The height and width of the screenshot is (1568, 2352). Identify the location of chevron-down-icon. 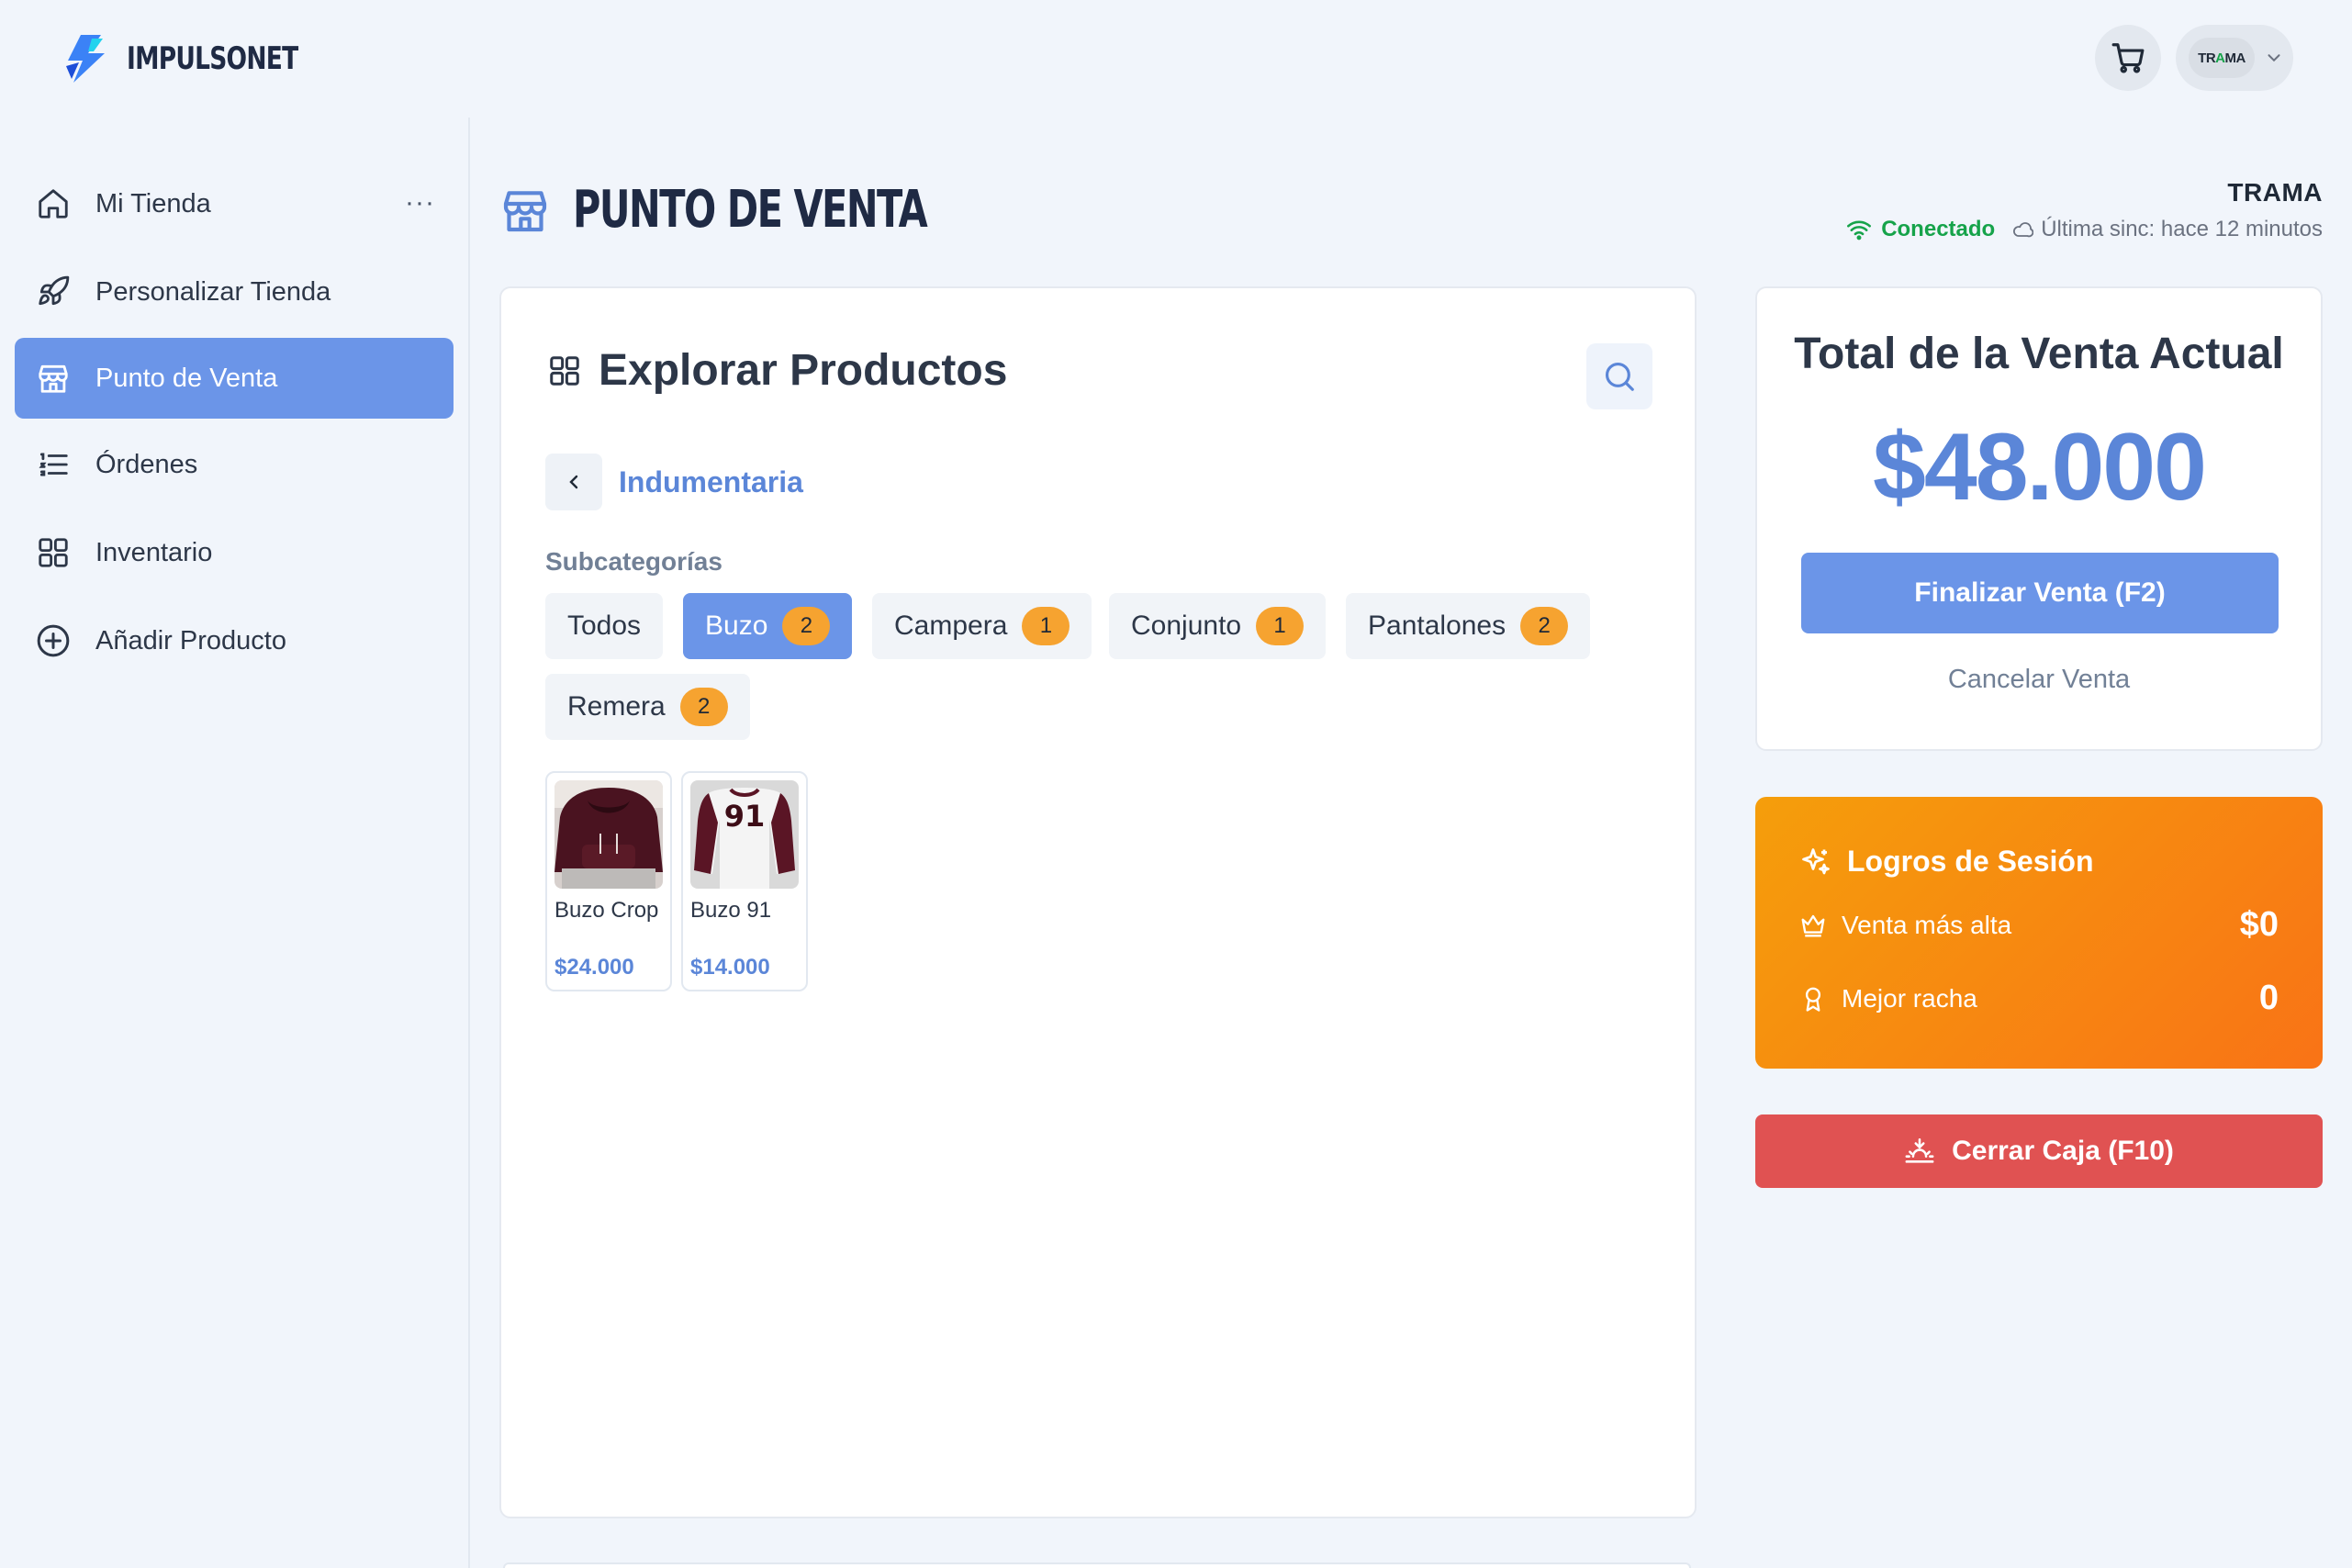
(2274, 58).